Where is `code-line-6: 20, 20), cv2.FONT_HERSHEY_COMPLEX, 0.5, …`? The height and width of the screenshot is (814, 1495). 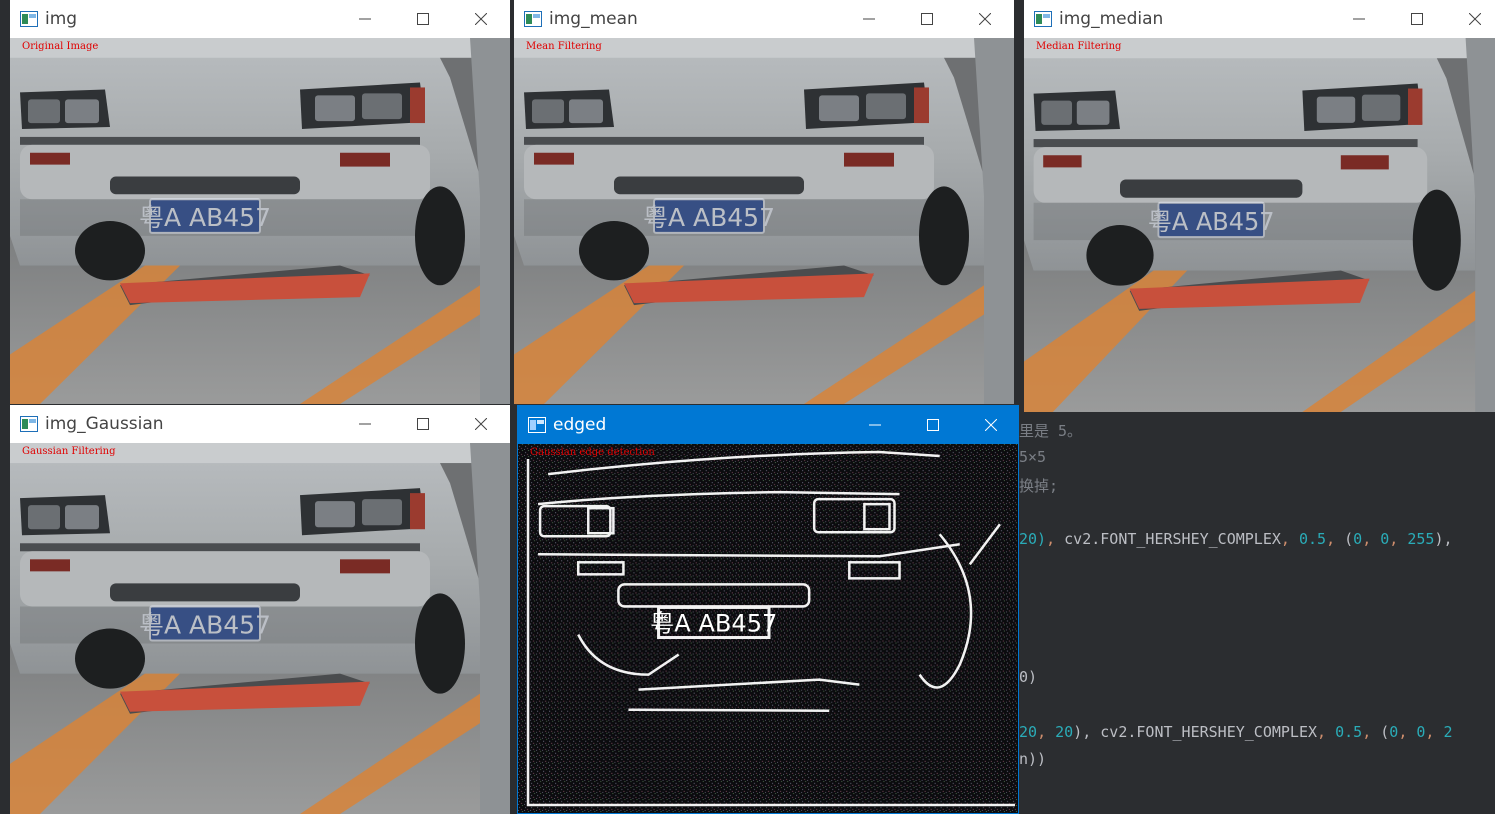 code-line-6: 20, 20), cv2.FONT_HERSHEY_COMPLEX, 0.5, … is located at coordinates (1236, 732).